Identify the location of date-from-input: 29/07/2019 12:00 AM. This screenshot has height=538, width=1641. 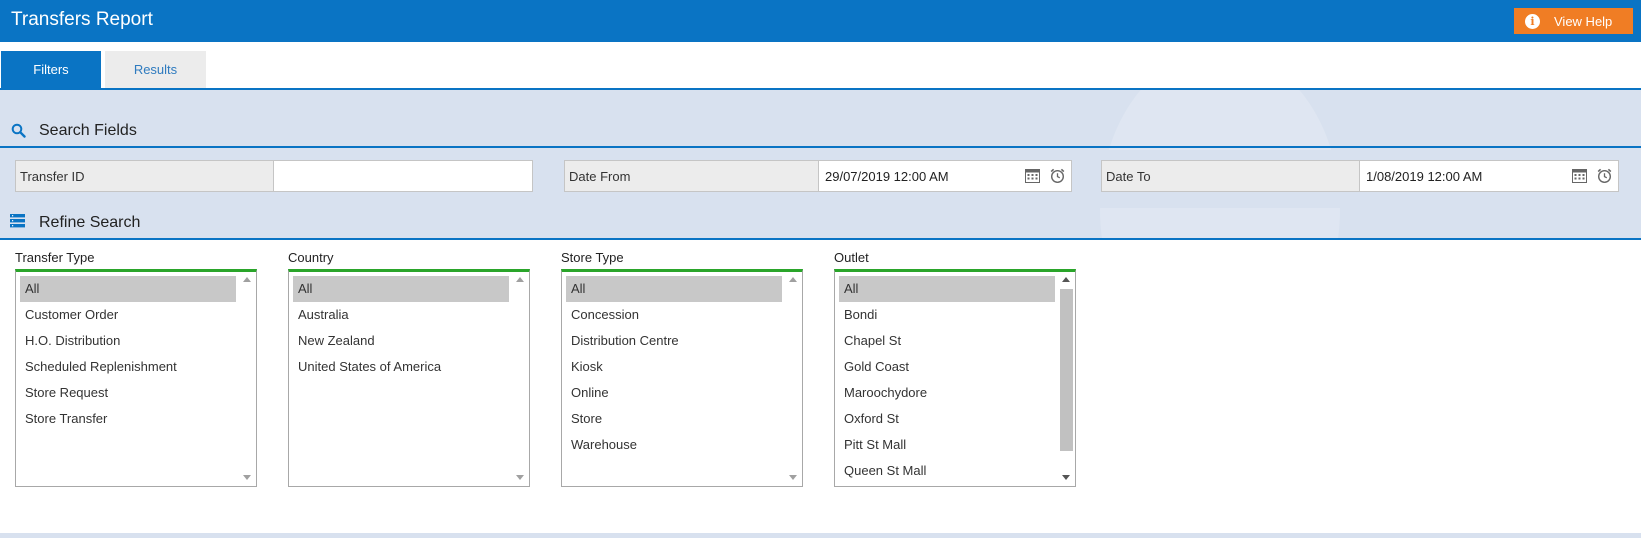
(945, 176).